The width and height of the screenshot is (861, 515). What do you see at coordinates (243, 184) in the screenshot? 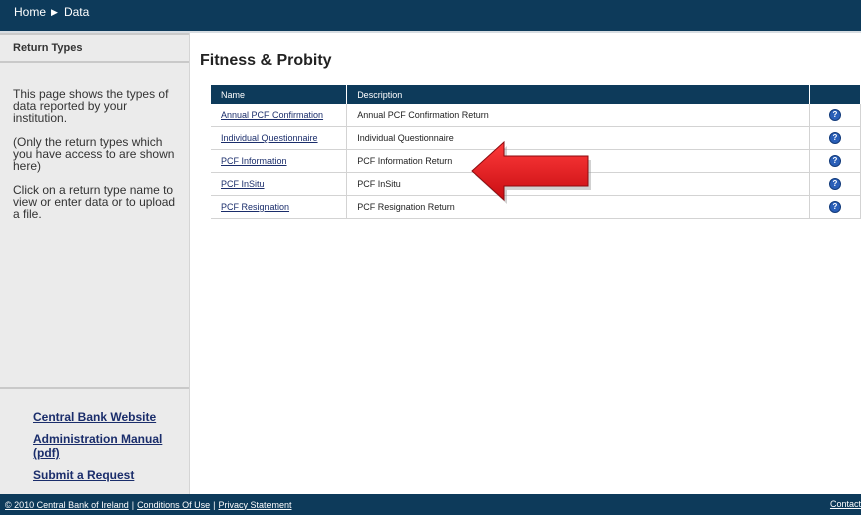
I see `return-type-link: PCF InSitu` at bounding box center [243, 184].